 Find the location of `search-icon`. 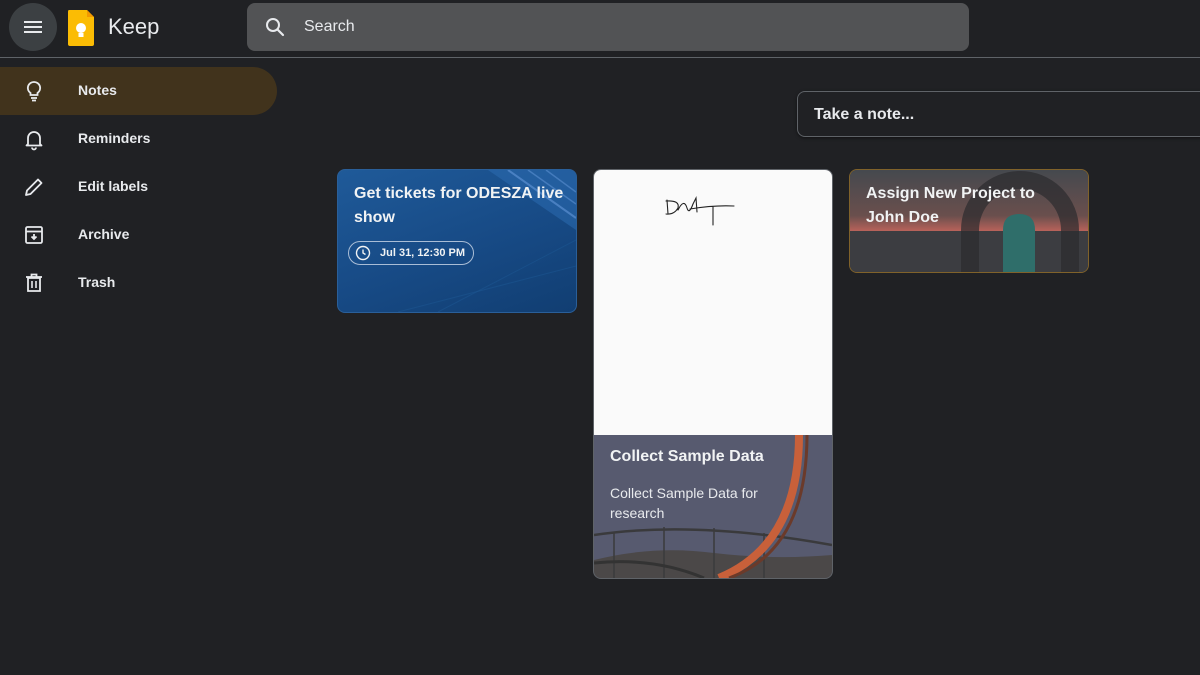

search-icon is located at coordinates (275, 27).